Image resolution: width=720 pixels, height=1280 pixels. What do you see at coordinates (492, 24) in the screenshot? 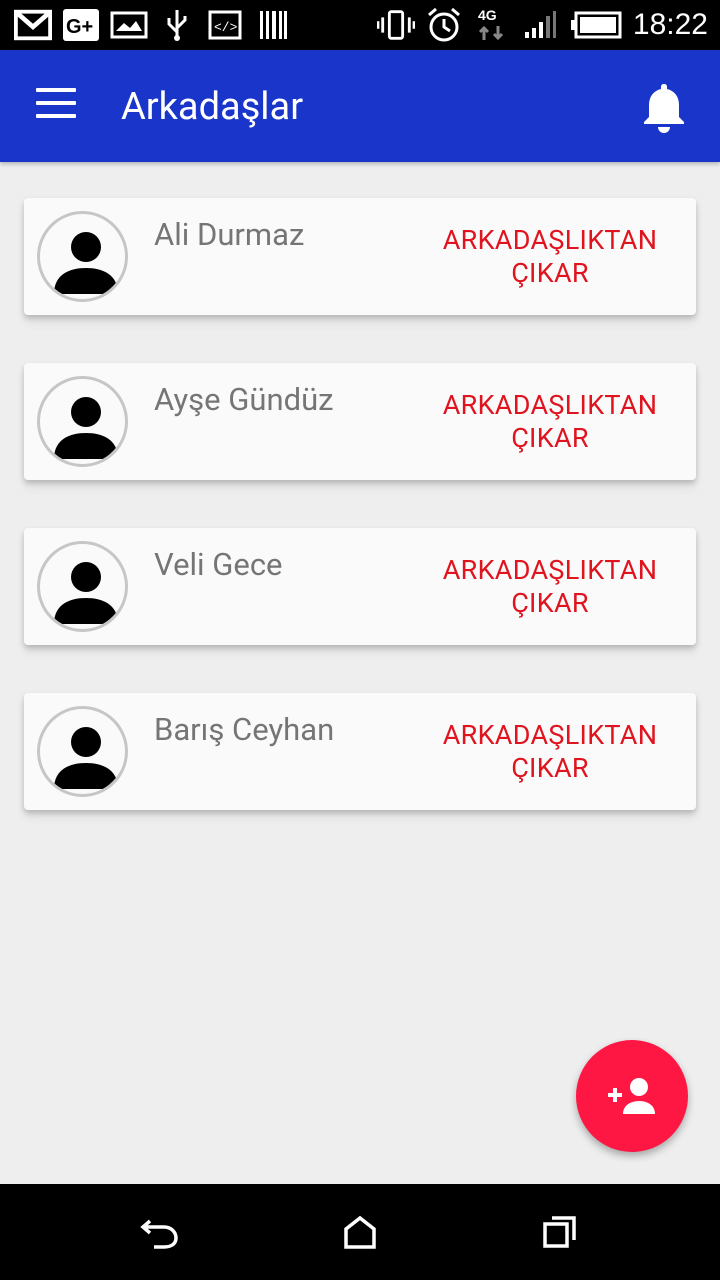
I see `network-4g-icon: 4G` at bounding box center [492, 24].